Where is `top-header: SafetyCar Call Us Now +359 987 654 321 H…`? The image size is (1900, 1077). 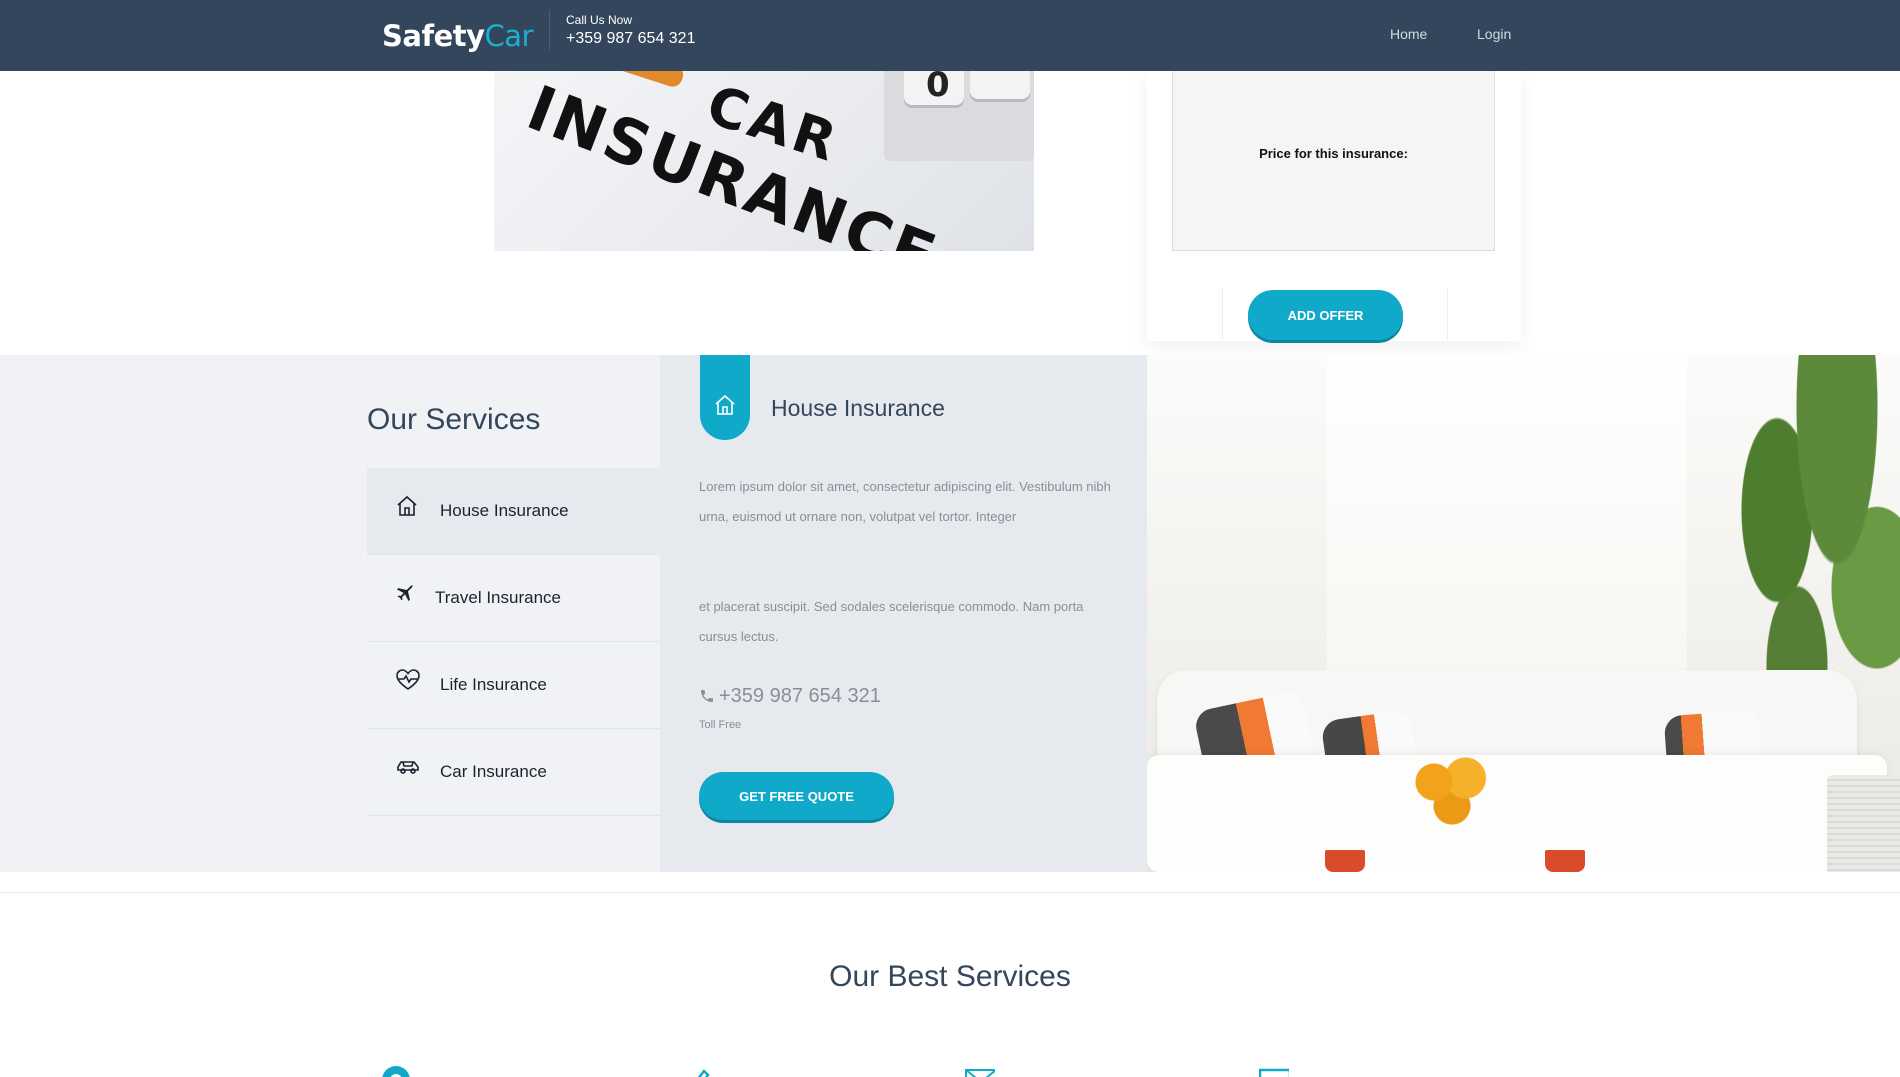
top-header: SafetyCar Call Us Now +359 987 654 321 H… is located at coordinates (950, 35).